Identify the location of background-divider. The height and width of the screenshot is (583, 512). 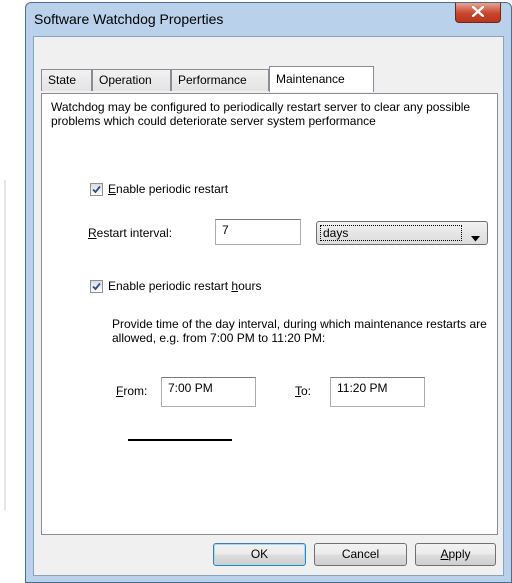
(5, 345).